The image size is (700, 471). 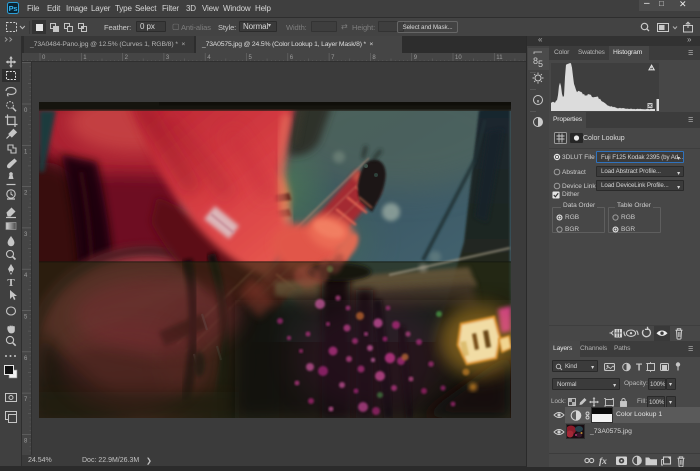 What do you see at coordinates (499, 58) in the screenshot?
I see `svg-text: 11` at bounding box center [499, 58].